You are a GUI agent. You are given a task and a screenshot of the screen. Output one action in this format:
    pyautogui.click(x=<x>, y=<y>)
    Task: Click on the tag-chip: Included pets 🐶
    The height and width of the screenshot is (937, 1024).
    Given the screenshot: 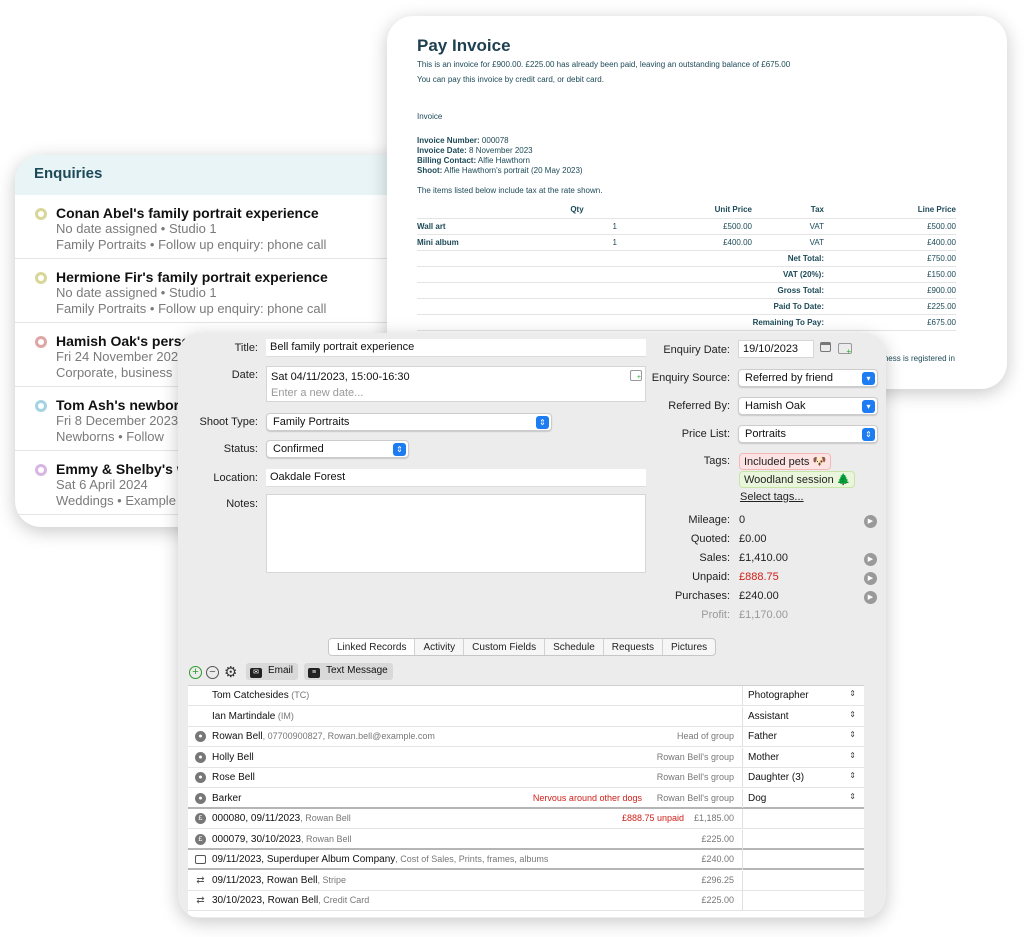 What is the action you would take?
    pyautogui.click(x=785, y=461)
    